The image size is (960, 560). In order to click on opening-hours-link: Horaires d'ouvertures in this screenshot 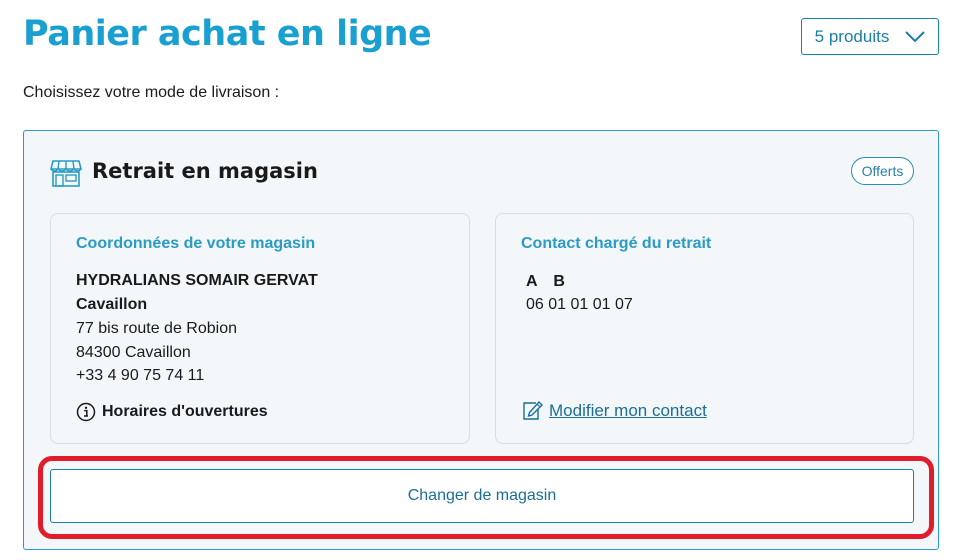, I will do `click(172, 412)`.